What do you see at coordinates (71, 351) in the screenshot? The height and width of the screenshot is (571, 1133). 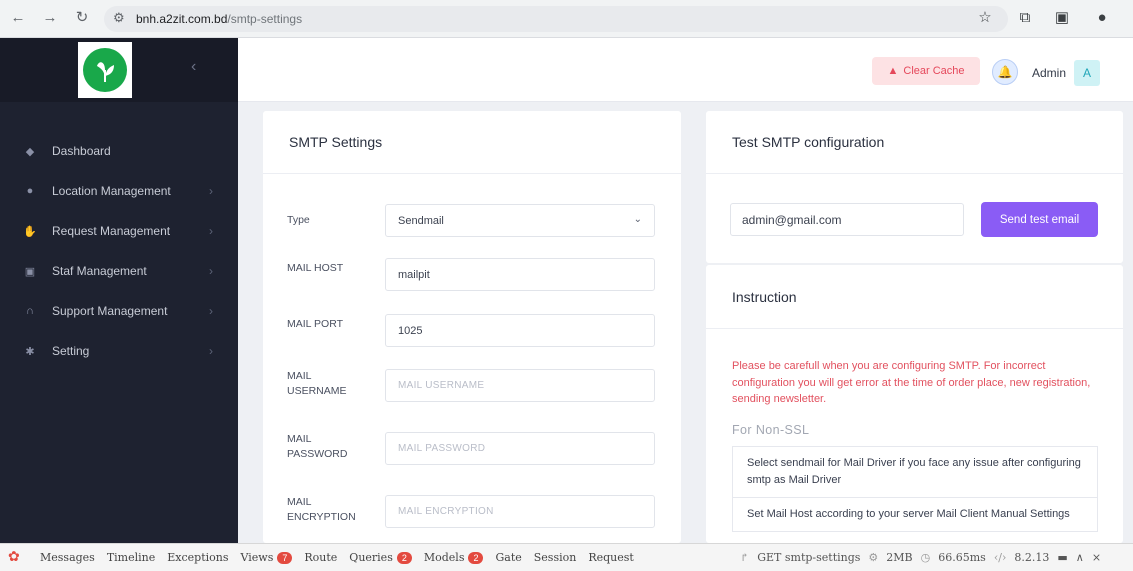 I see `sidebar-item-label: Setting` at bounding box center [71, 351].